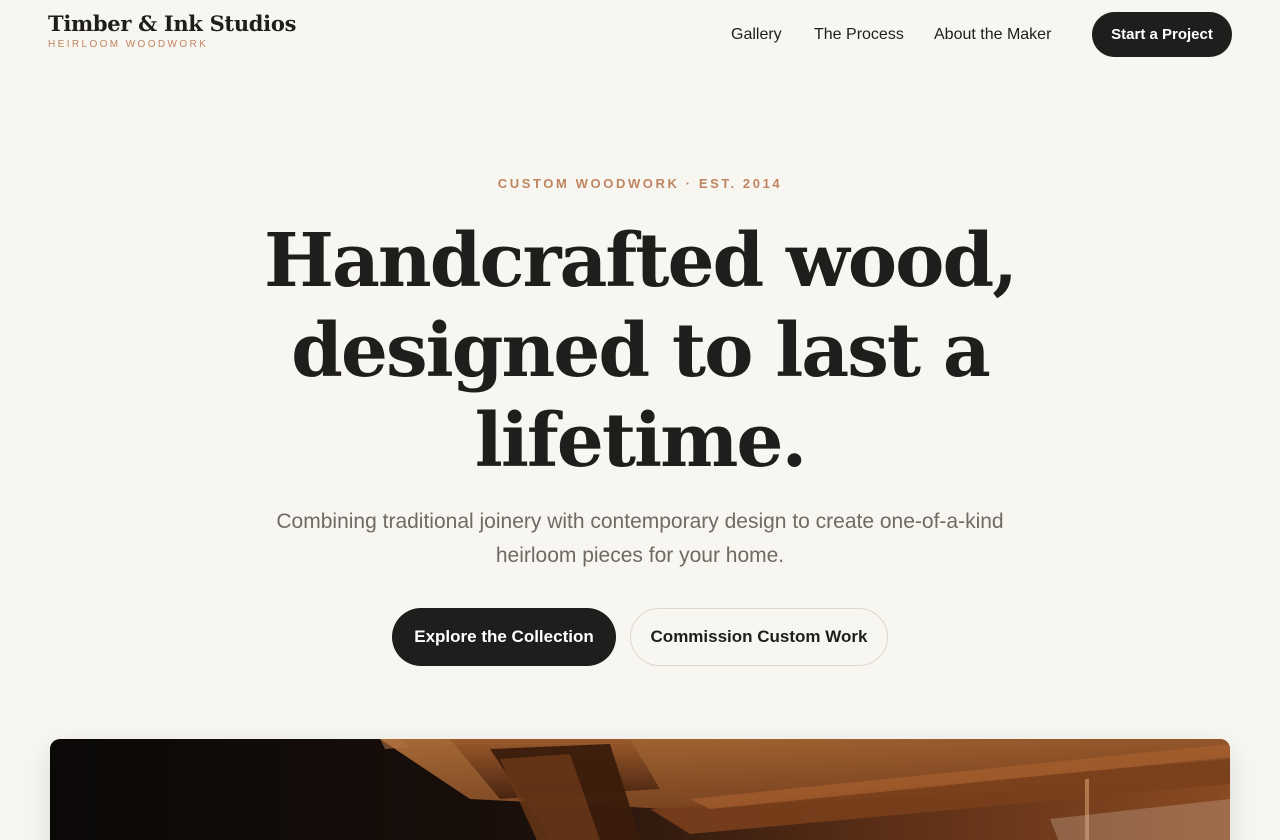 This screenshot has width=1280, height=840. I want to click on brand-logo: Timber & Ink Studios HEIRLOOM WOODWORK, so click(172, 31).